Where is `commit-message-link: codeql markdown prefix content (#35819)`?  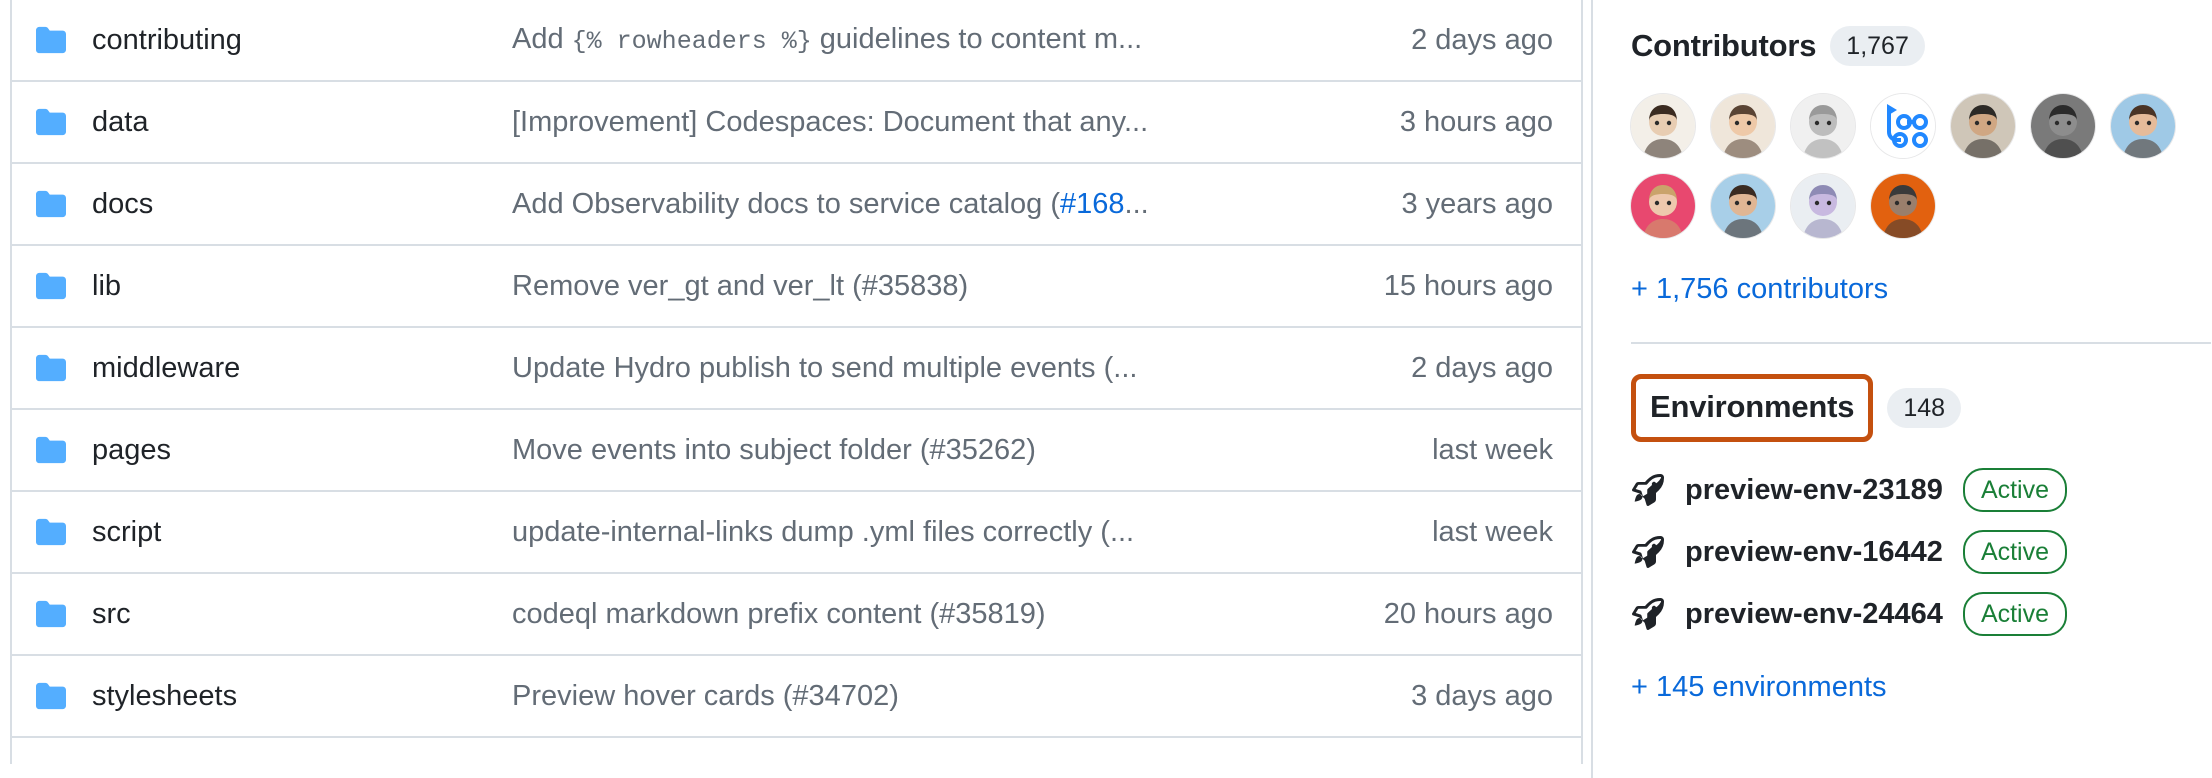 commit-message-link: codeql markdown prefix content (#35819) is located at coordinates (901, 614).